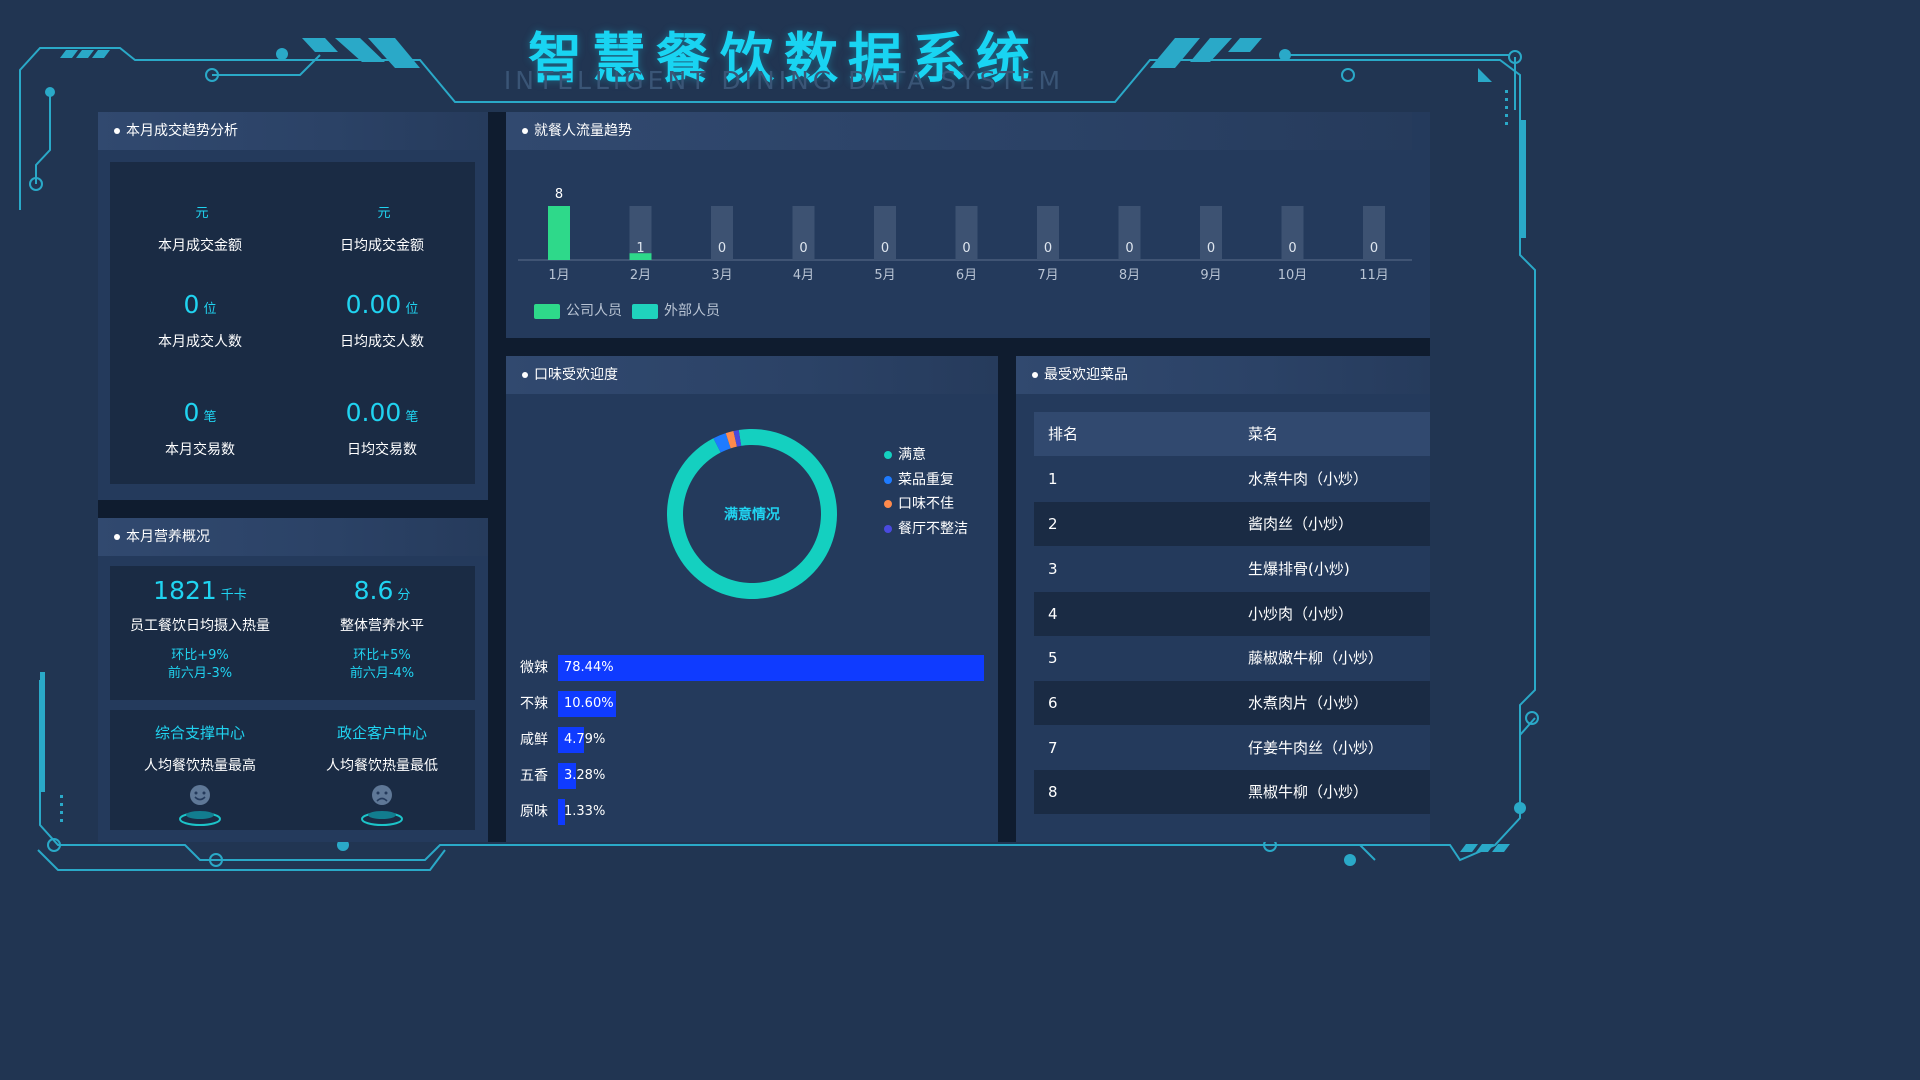 The width and height of the screenshot is (1920, 1080). What do you see at coordinates (640, 248) in the screenshot?
I see `bar-value-label: 1` at bounding box center [640, 248].